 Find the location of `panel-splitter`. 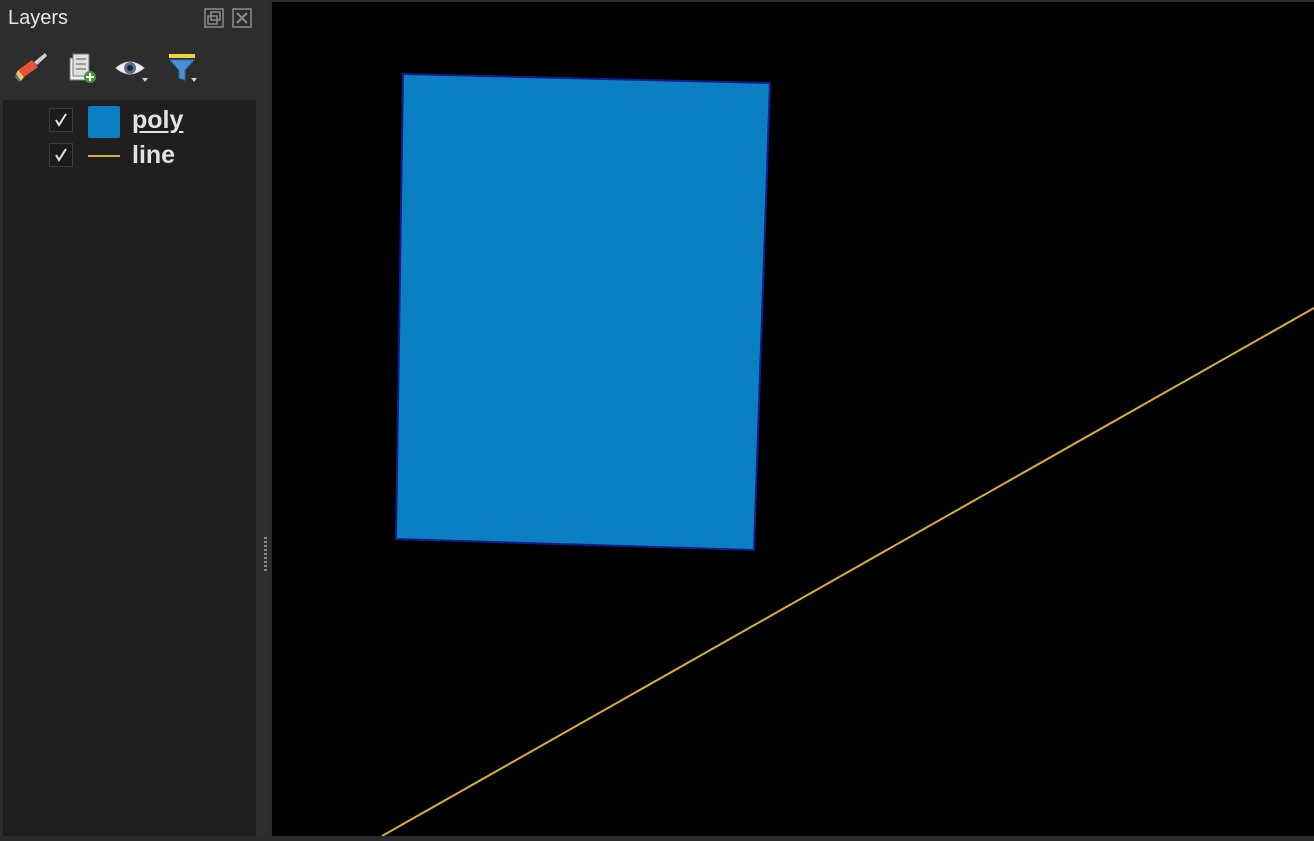

panel-splitter is located at coordinates (264, 418).